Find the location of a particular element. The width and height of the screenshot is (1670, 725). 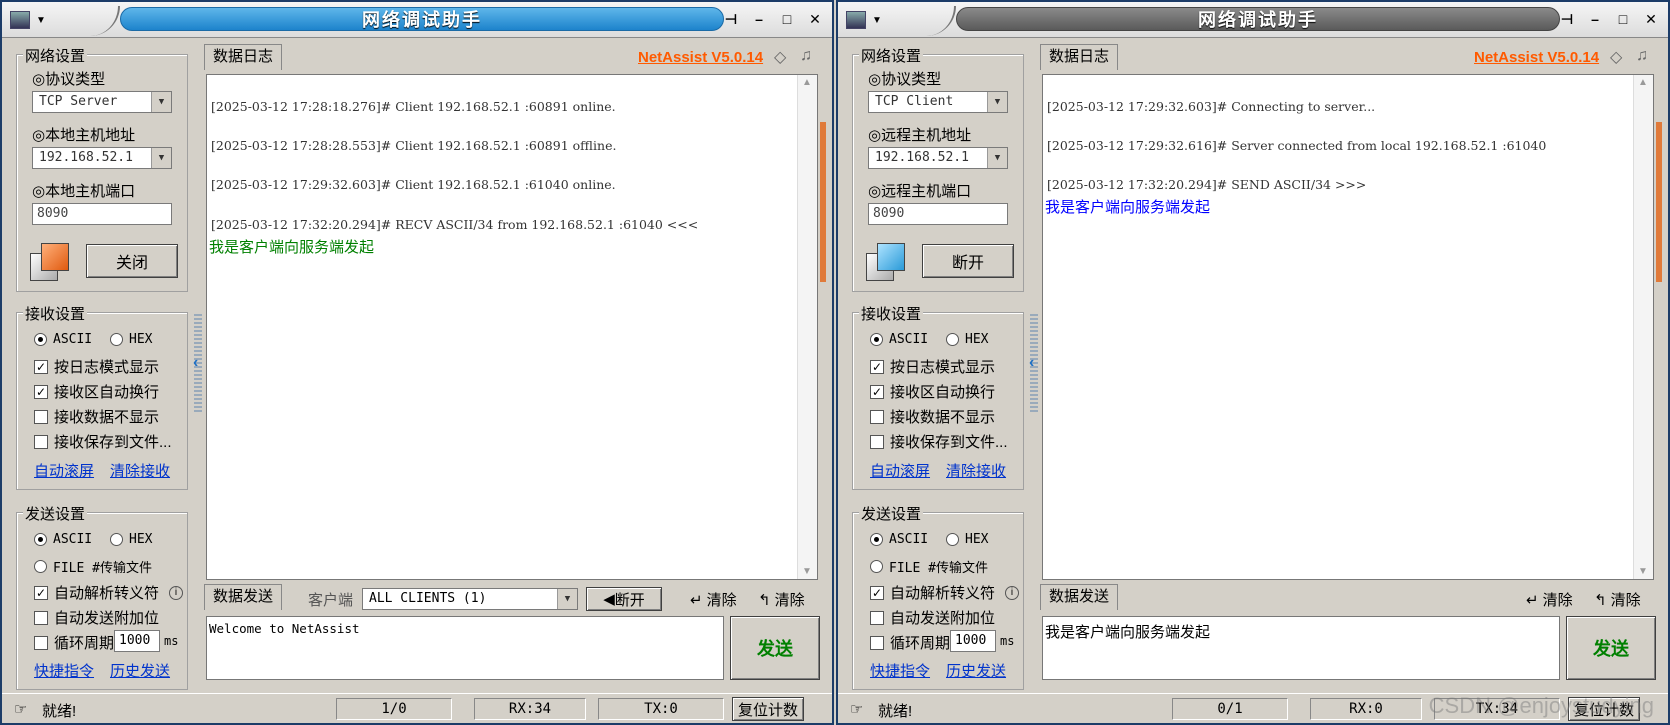

status-tx: TX:0 is located at coordinates (661, 709).